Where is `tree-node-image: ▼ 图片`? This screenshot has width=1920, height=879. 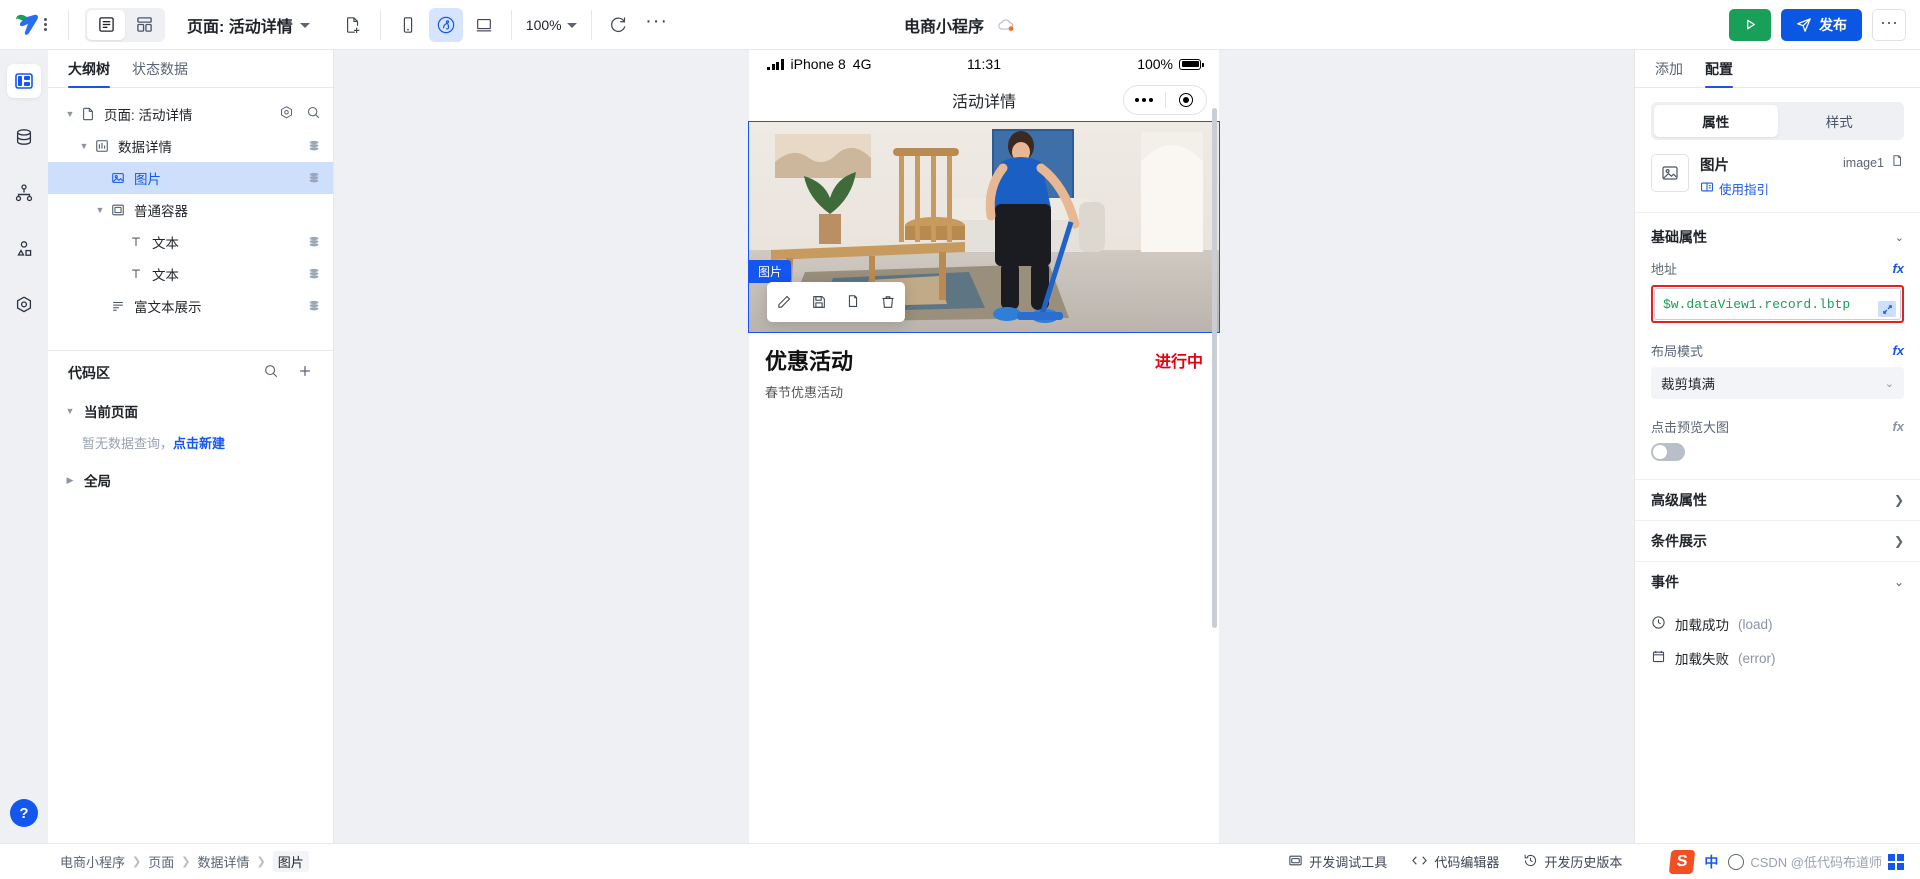 tree-node-image: ▼ 图片 is located at coordinates (190, 178).